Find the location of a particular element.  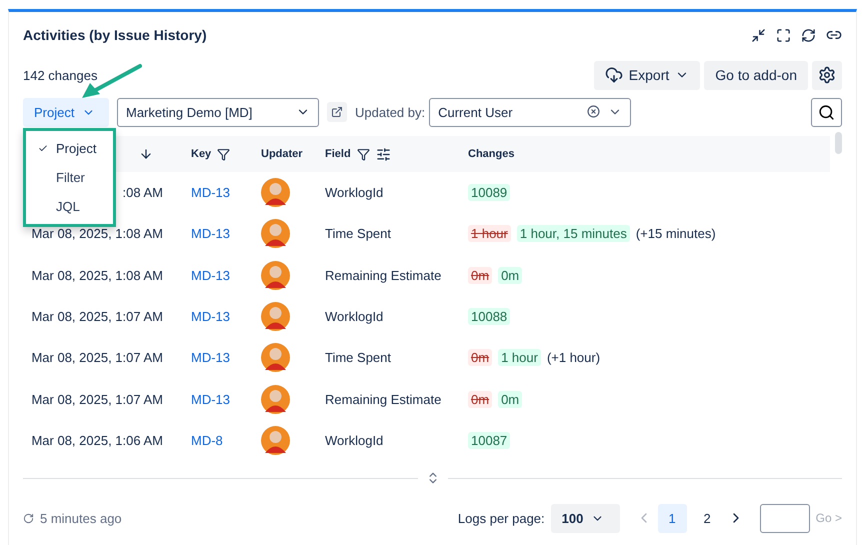

column-header: Updater is located at coordinates (282, 154).